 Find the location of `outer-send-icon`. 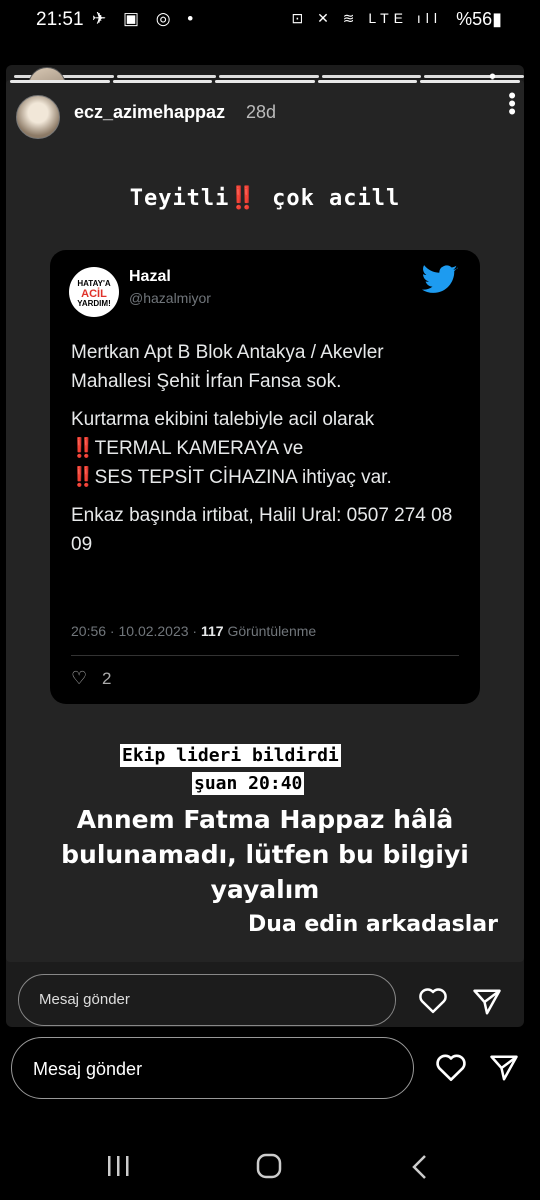

outer-send-icon is located at coordinates (487, 1002).